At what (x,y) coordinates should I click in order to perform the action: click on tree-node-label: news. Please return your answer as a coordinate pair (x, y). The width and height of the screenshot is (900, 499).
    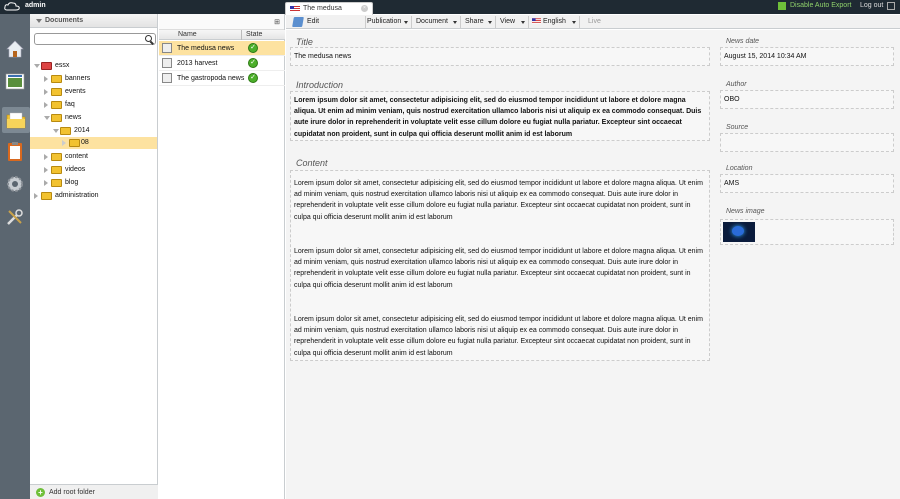
    Looking at the image, I should click on (73, 117).